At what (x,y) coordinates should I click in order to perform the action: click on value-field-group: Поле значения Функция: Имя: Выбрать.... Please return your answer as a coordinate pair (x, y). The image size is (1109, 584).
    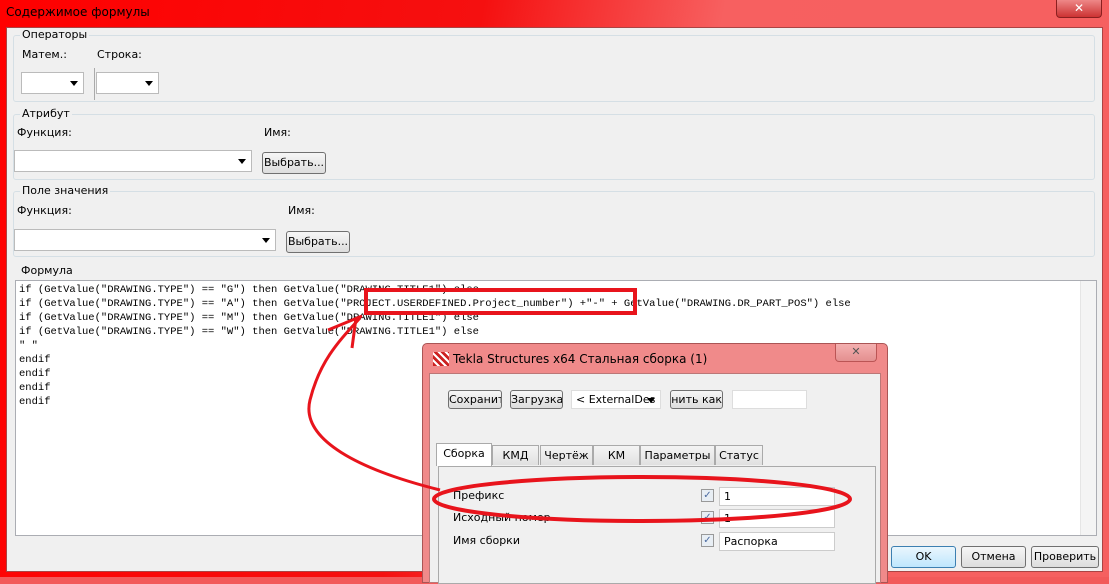
    Looking at the image, I should click on (554, 220).